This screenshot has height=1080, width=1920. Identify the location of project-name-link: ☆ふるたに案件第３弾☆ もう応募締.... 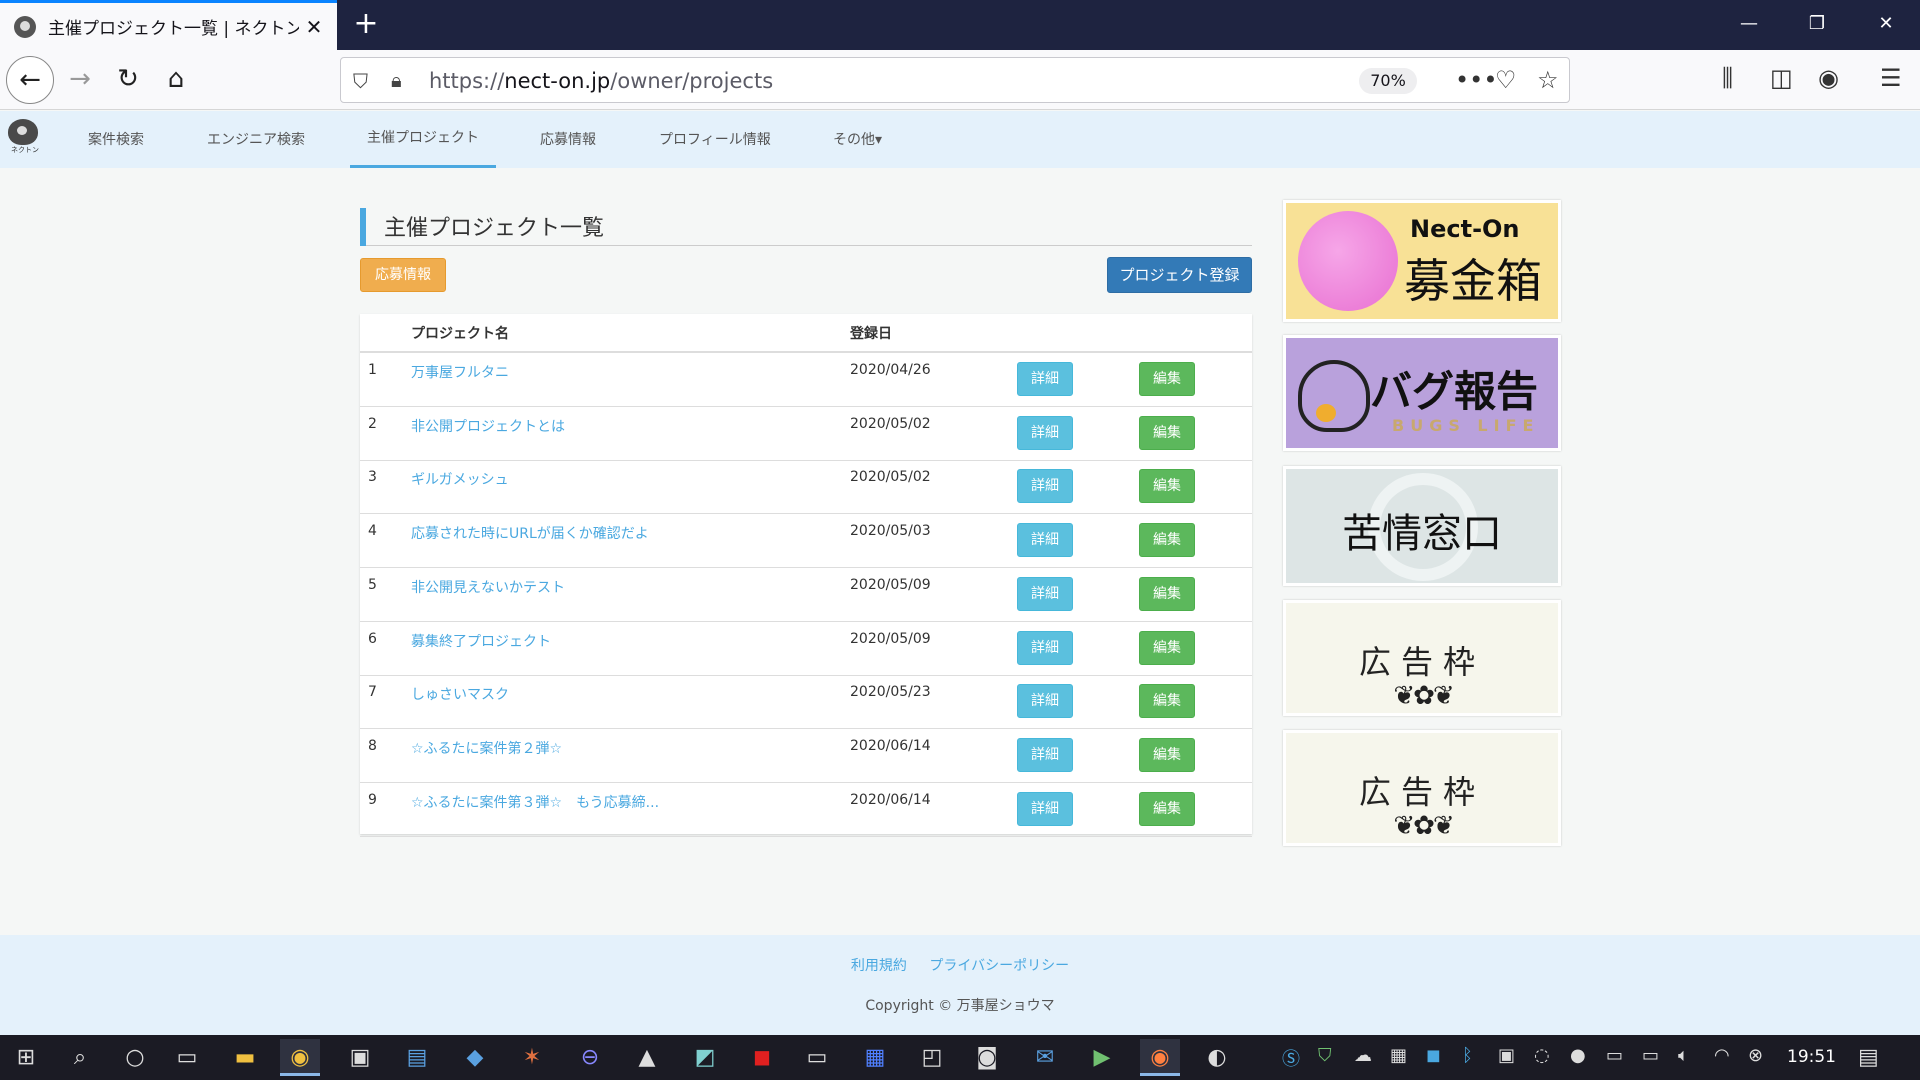
(535, 802).